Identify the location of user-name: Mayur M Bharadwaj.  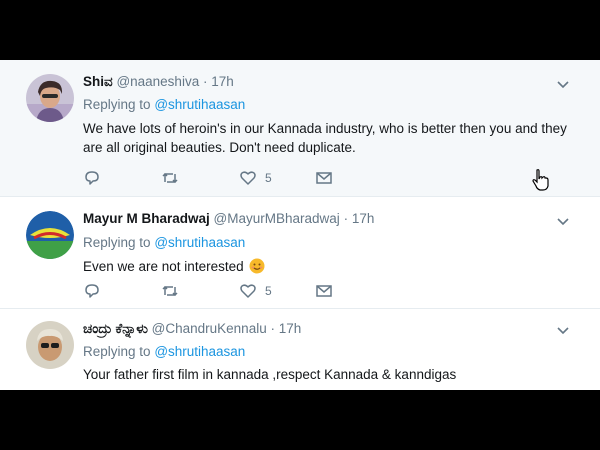
(146, 218).